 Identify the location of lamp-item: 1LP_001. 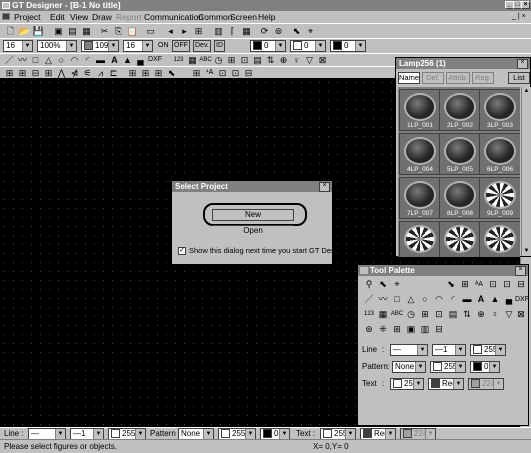
(420, 110).